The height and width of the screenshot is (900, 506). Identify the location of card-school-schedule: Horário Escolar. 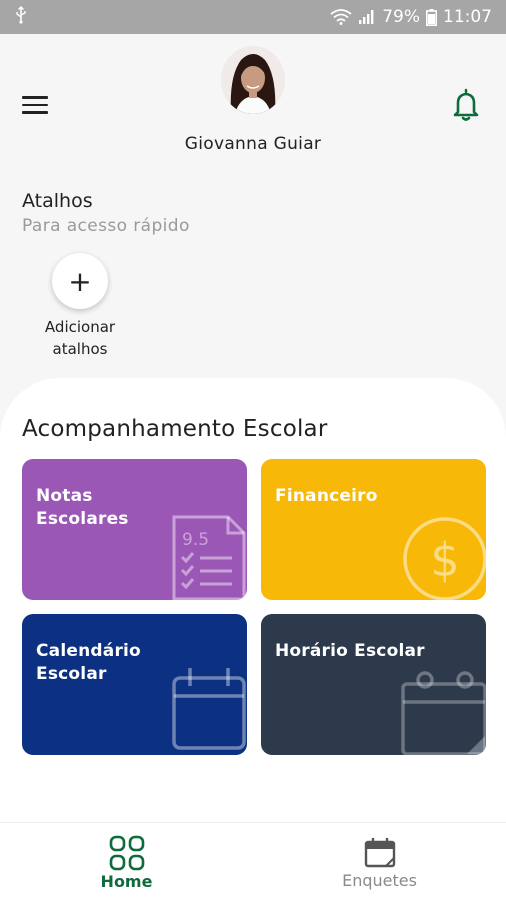
(373, 684).